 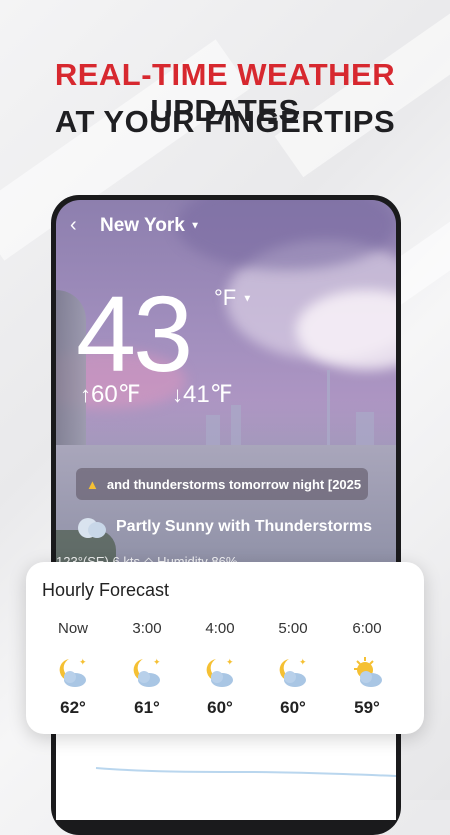 I want to click on hour-time: 3:00, so click(x=147, y=628).